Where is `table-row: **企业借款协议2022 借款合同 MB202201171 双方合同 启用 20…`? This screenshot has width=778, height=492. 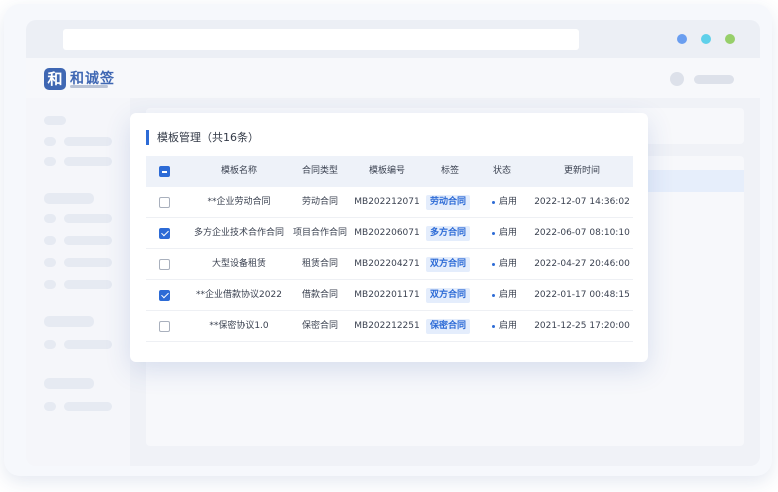 table-row: **企业借款协议2022 借款合同 MB202201171 双方合同 启用 20… is located at coordinates (389, 295).